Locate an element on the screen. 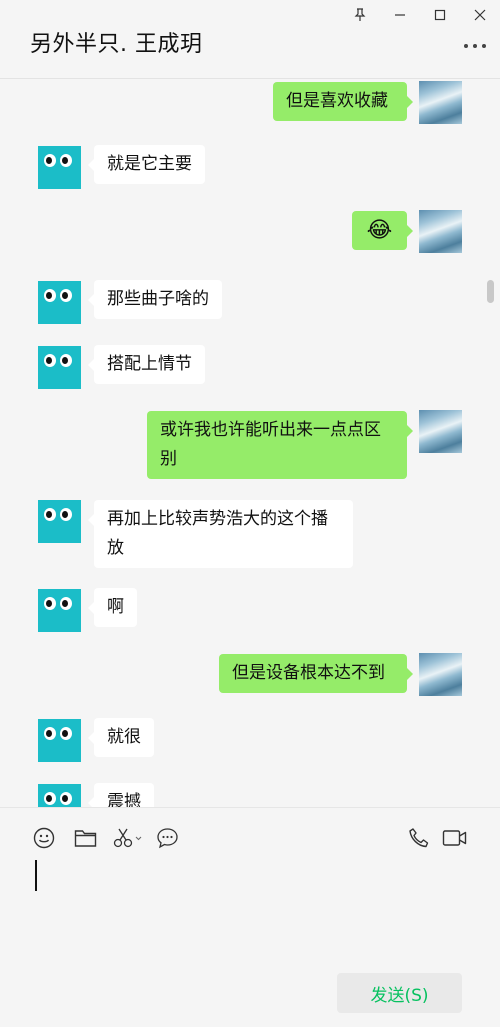 The image size is (500, 1027). message-bubble-incoming: 再加上比较声势浩大的这个播放 is located at coordinates (220, 534).